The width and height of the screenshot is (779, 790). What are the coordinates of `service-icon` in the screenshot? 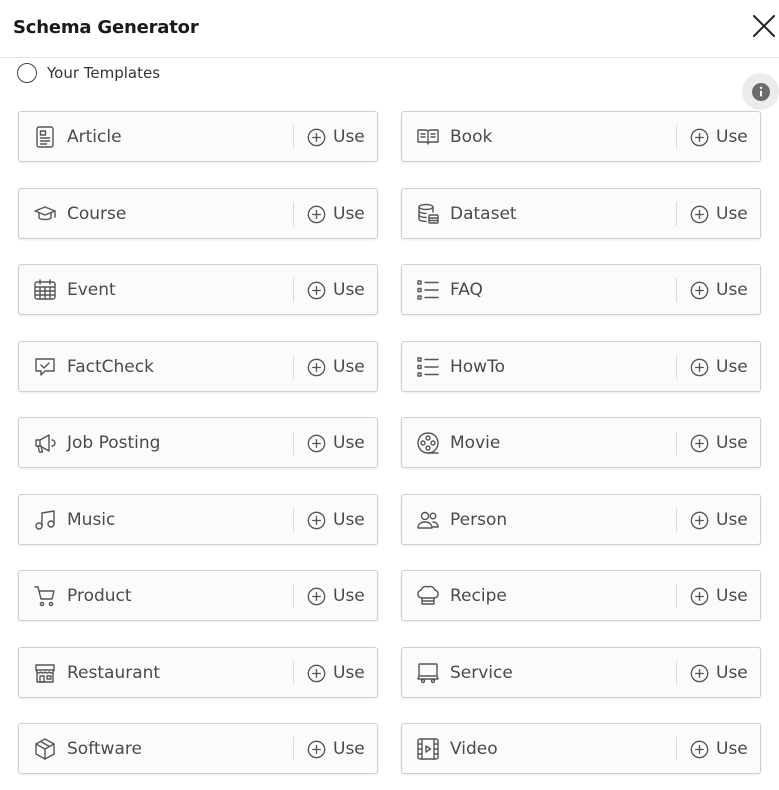 It's located at (428, 673).